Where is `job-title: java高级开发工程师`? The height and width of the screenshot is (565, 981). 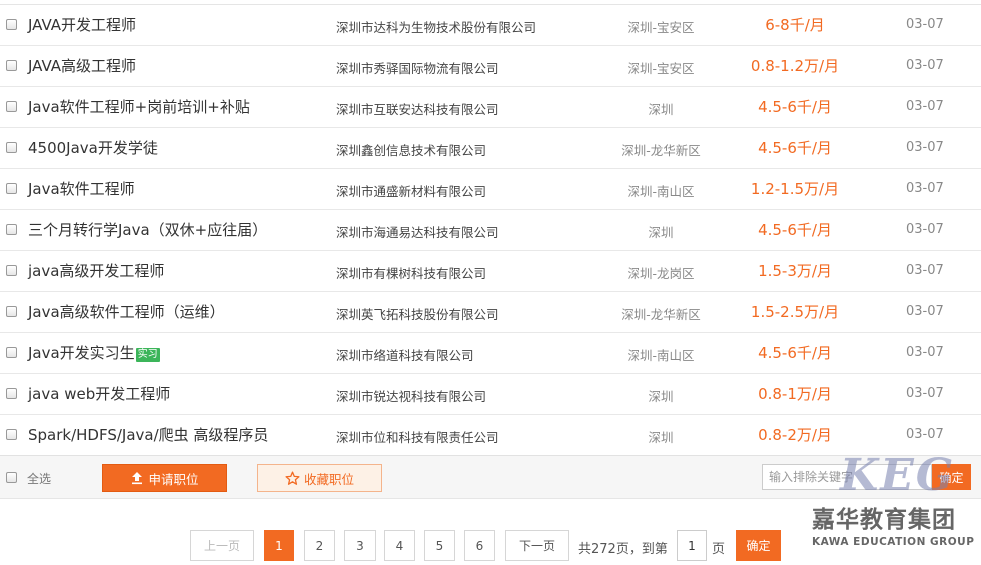
job-title: java高级开发工程师 is located at coordinates (96, 270).